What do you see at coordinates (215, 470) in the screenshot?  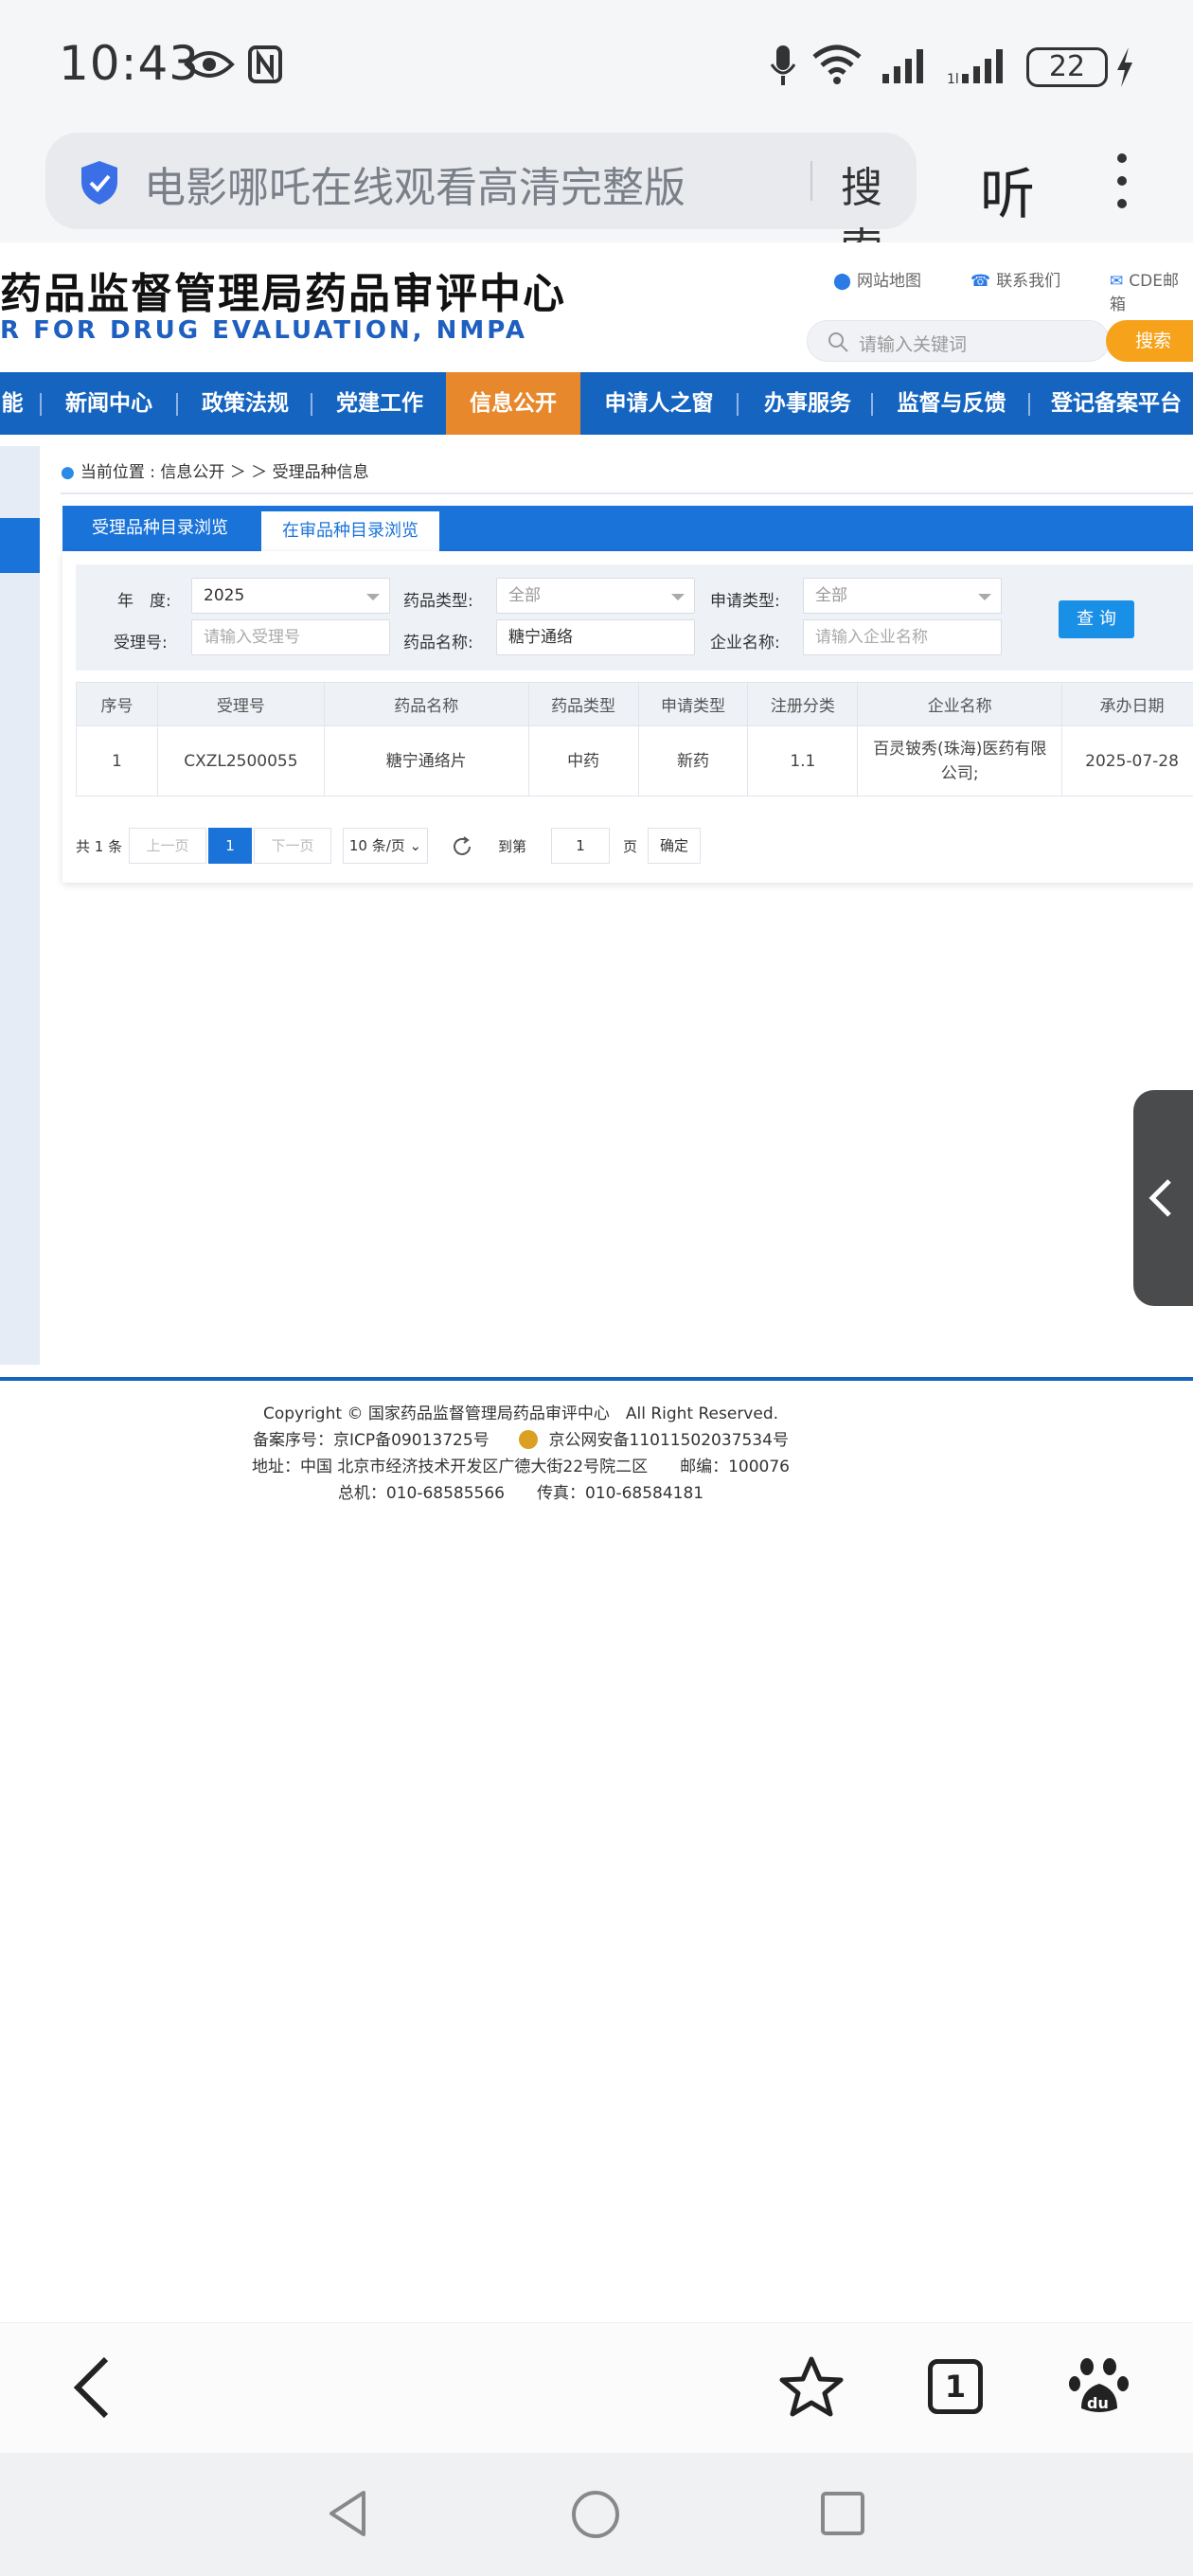 I see `breadcrumb: ● 当前位置 : 信息公开 ＞ ＞ 受理品种信息` at bounding box center [215, 470].